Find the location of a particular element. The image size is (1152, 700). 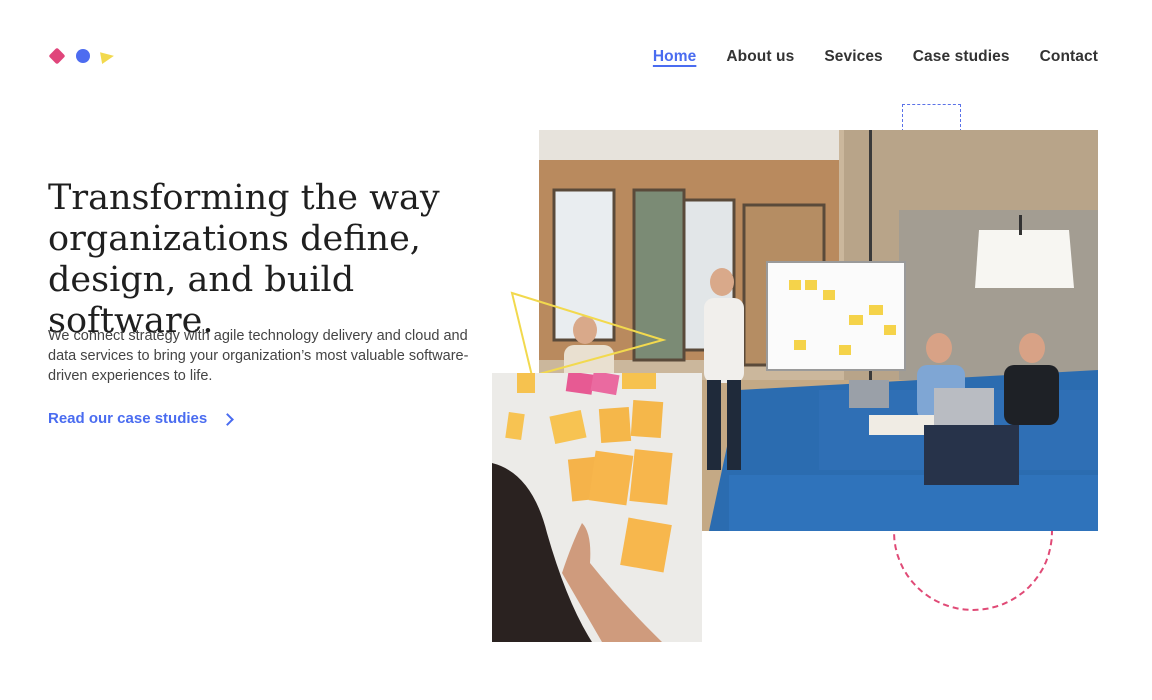

yellow-triangle-outline-decoration is located at coordinates (588, 334).